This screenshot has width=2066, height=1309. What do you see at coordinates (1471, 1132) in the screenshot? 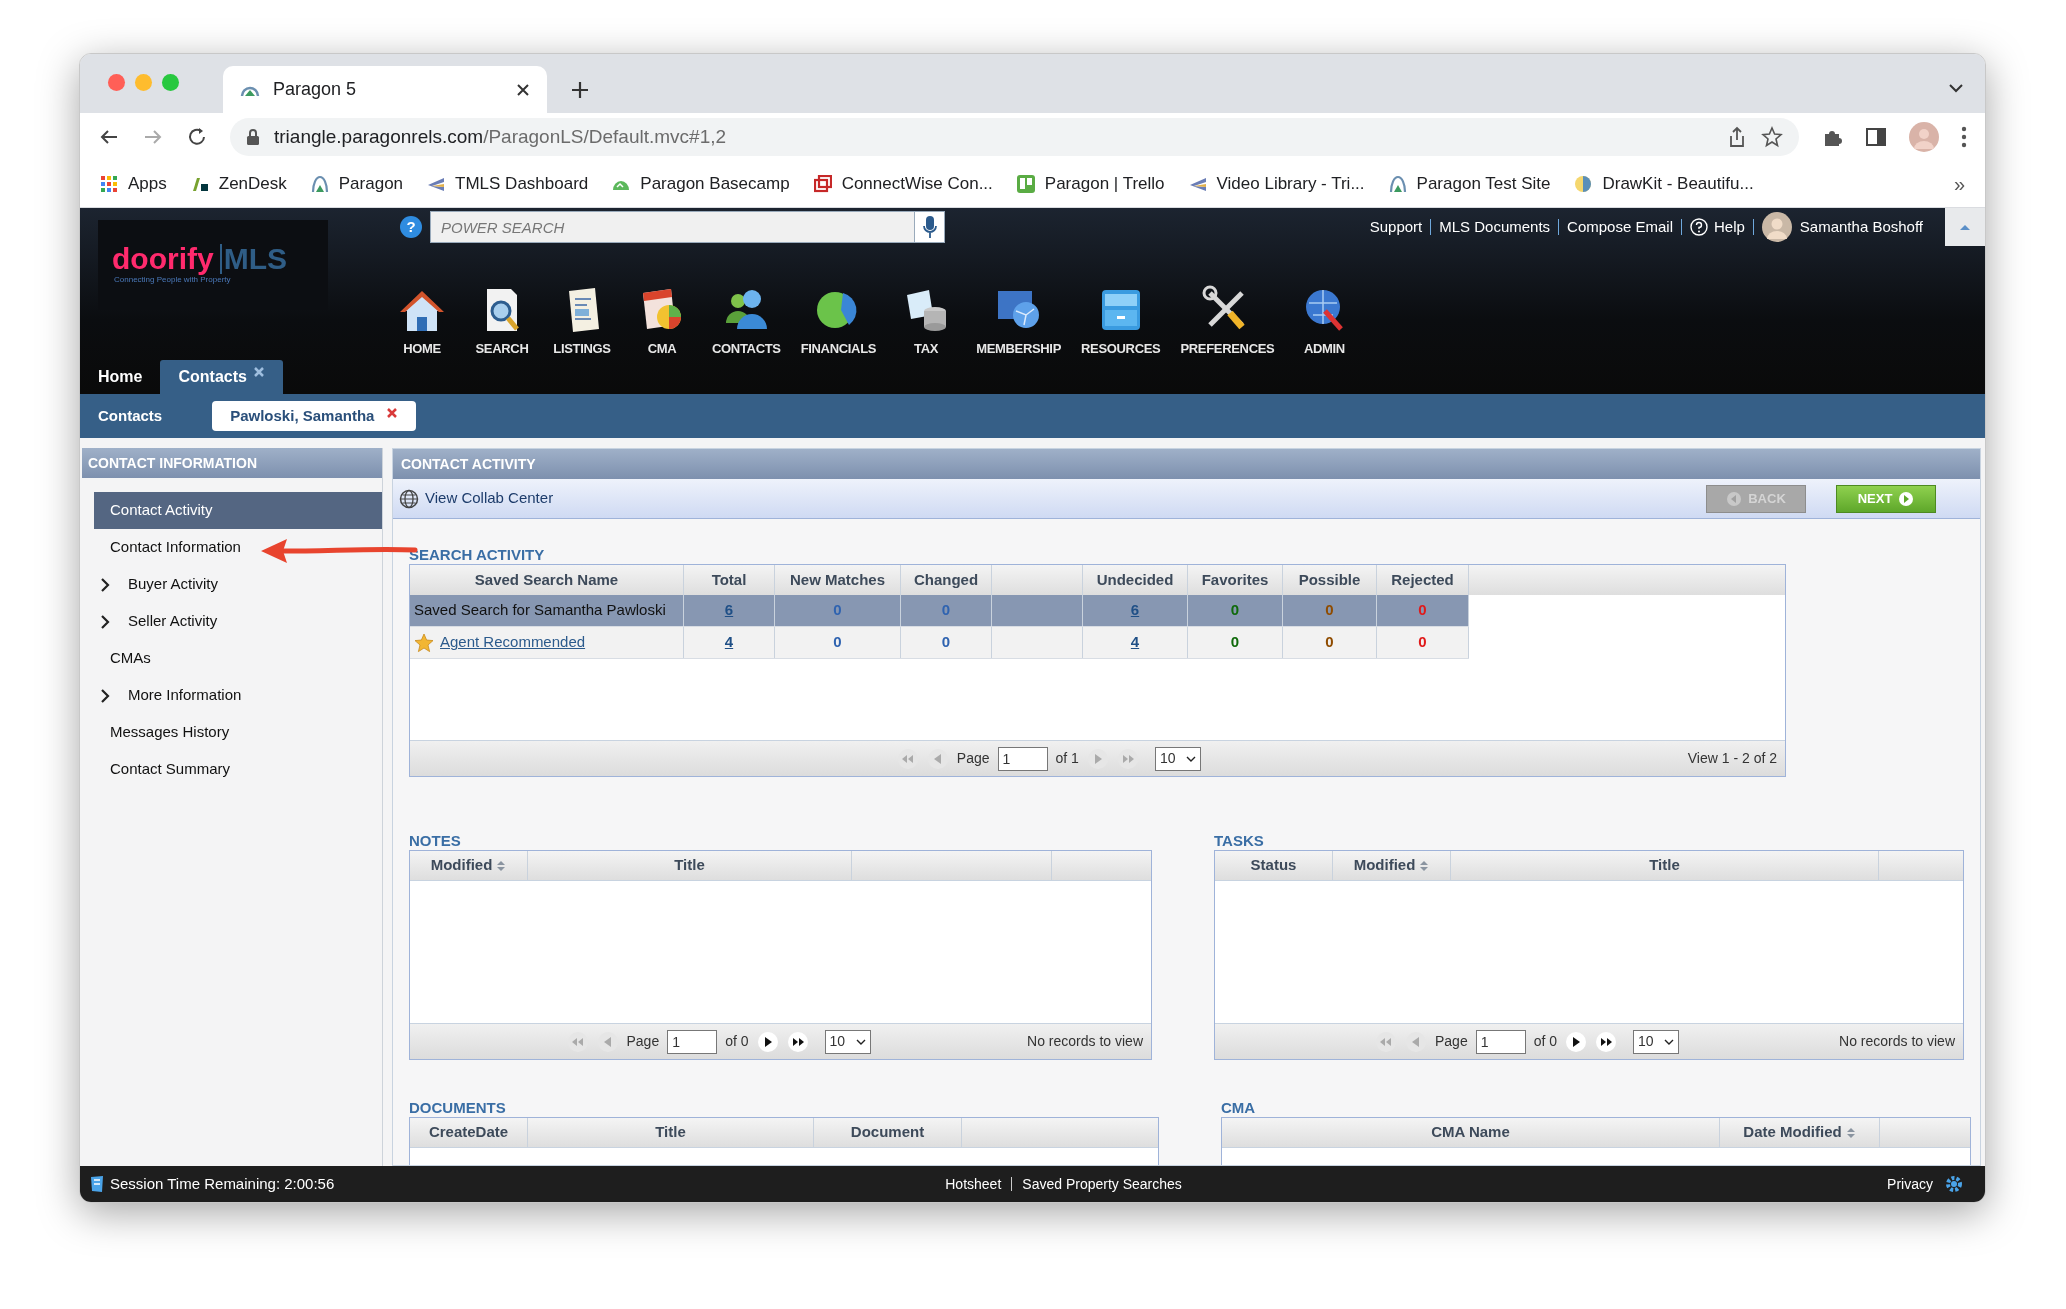
I see `column-header: CMA Name` at bounding box center [1471, 1132].